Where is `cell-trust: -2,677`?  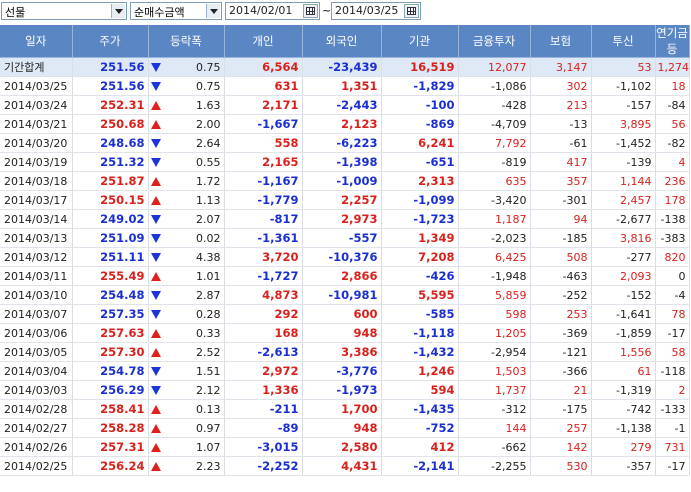
cell-trust: -2,677 is located at coordinates (623, 219).